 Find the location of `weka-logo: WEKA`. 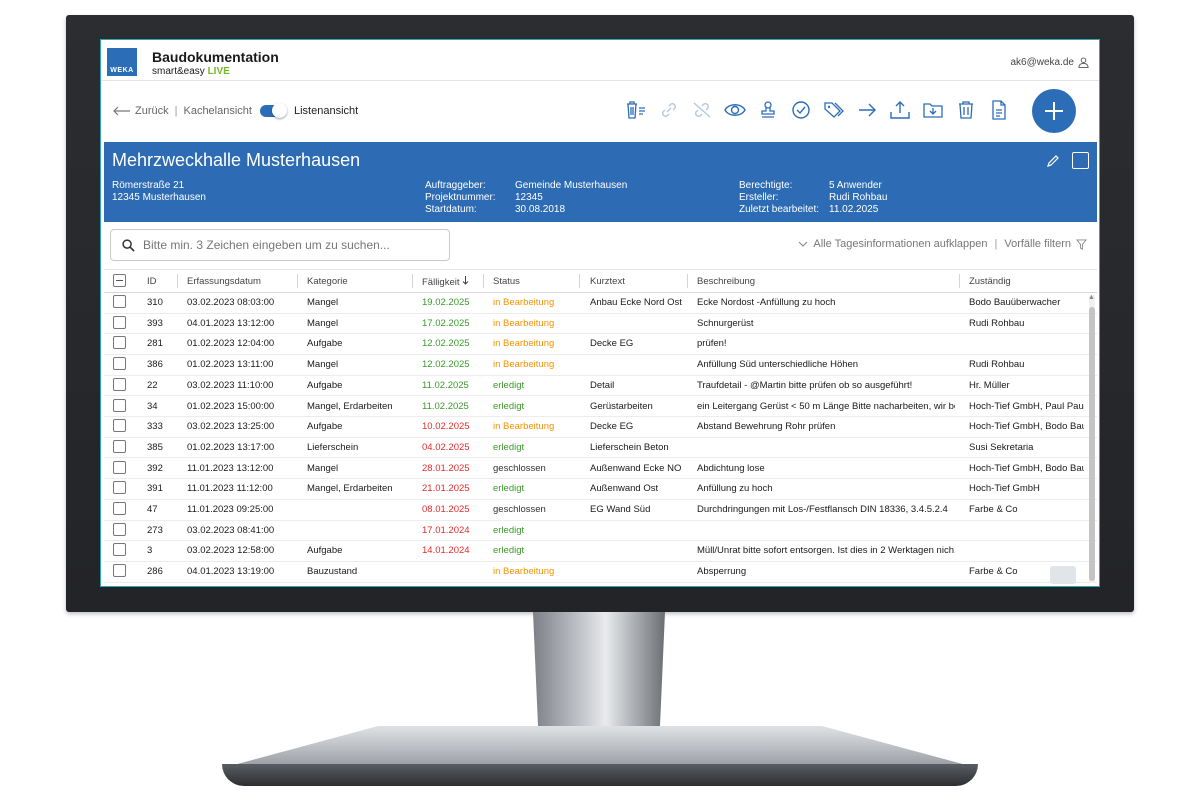

weka-logo: WEKA is located at coordinates (122, 62).